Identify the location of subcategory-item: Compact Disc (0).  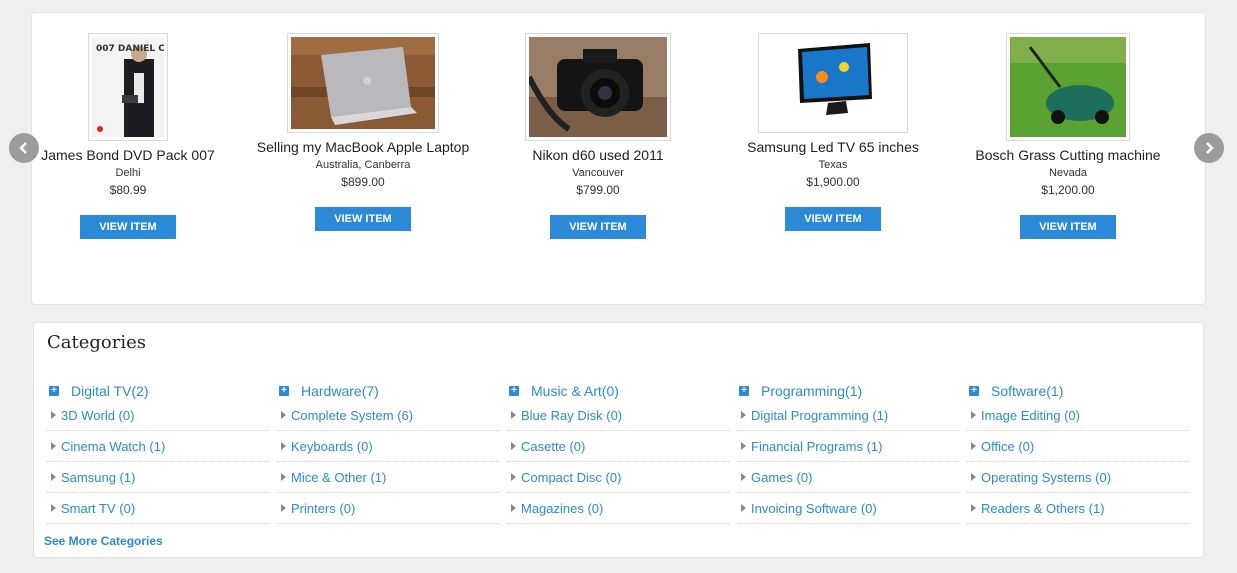
(618, 477).